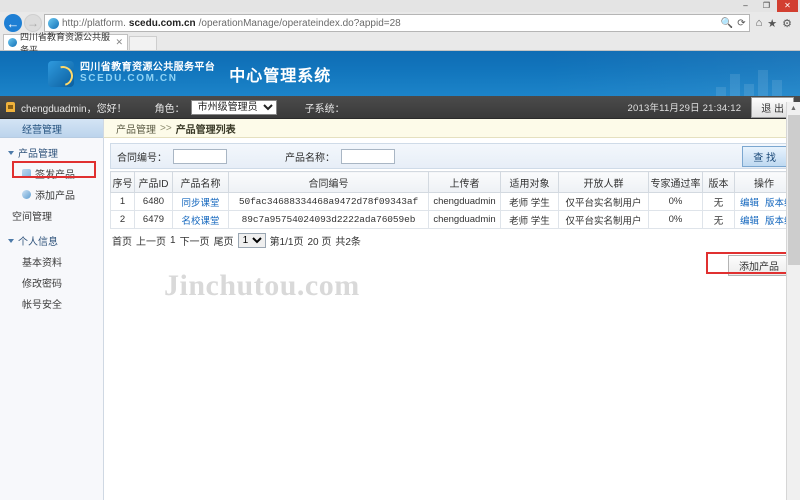  Describe the element at coordinates (51, 261) in the screenshot. I see `sidebar-item-basic-info: 基本资料` at that location.